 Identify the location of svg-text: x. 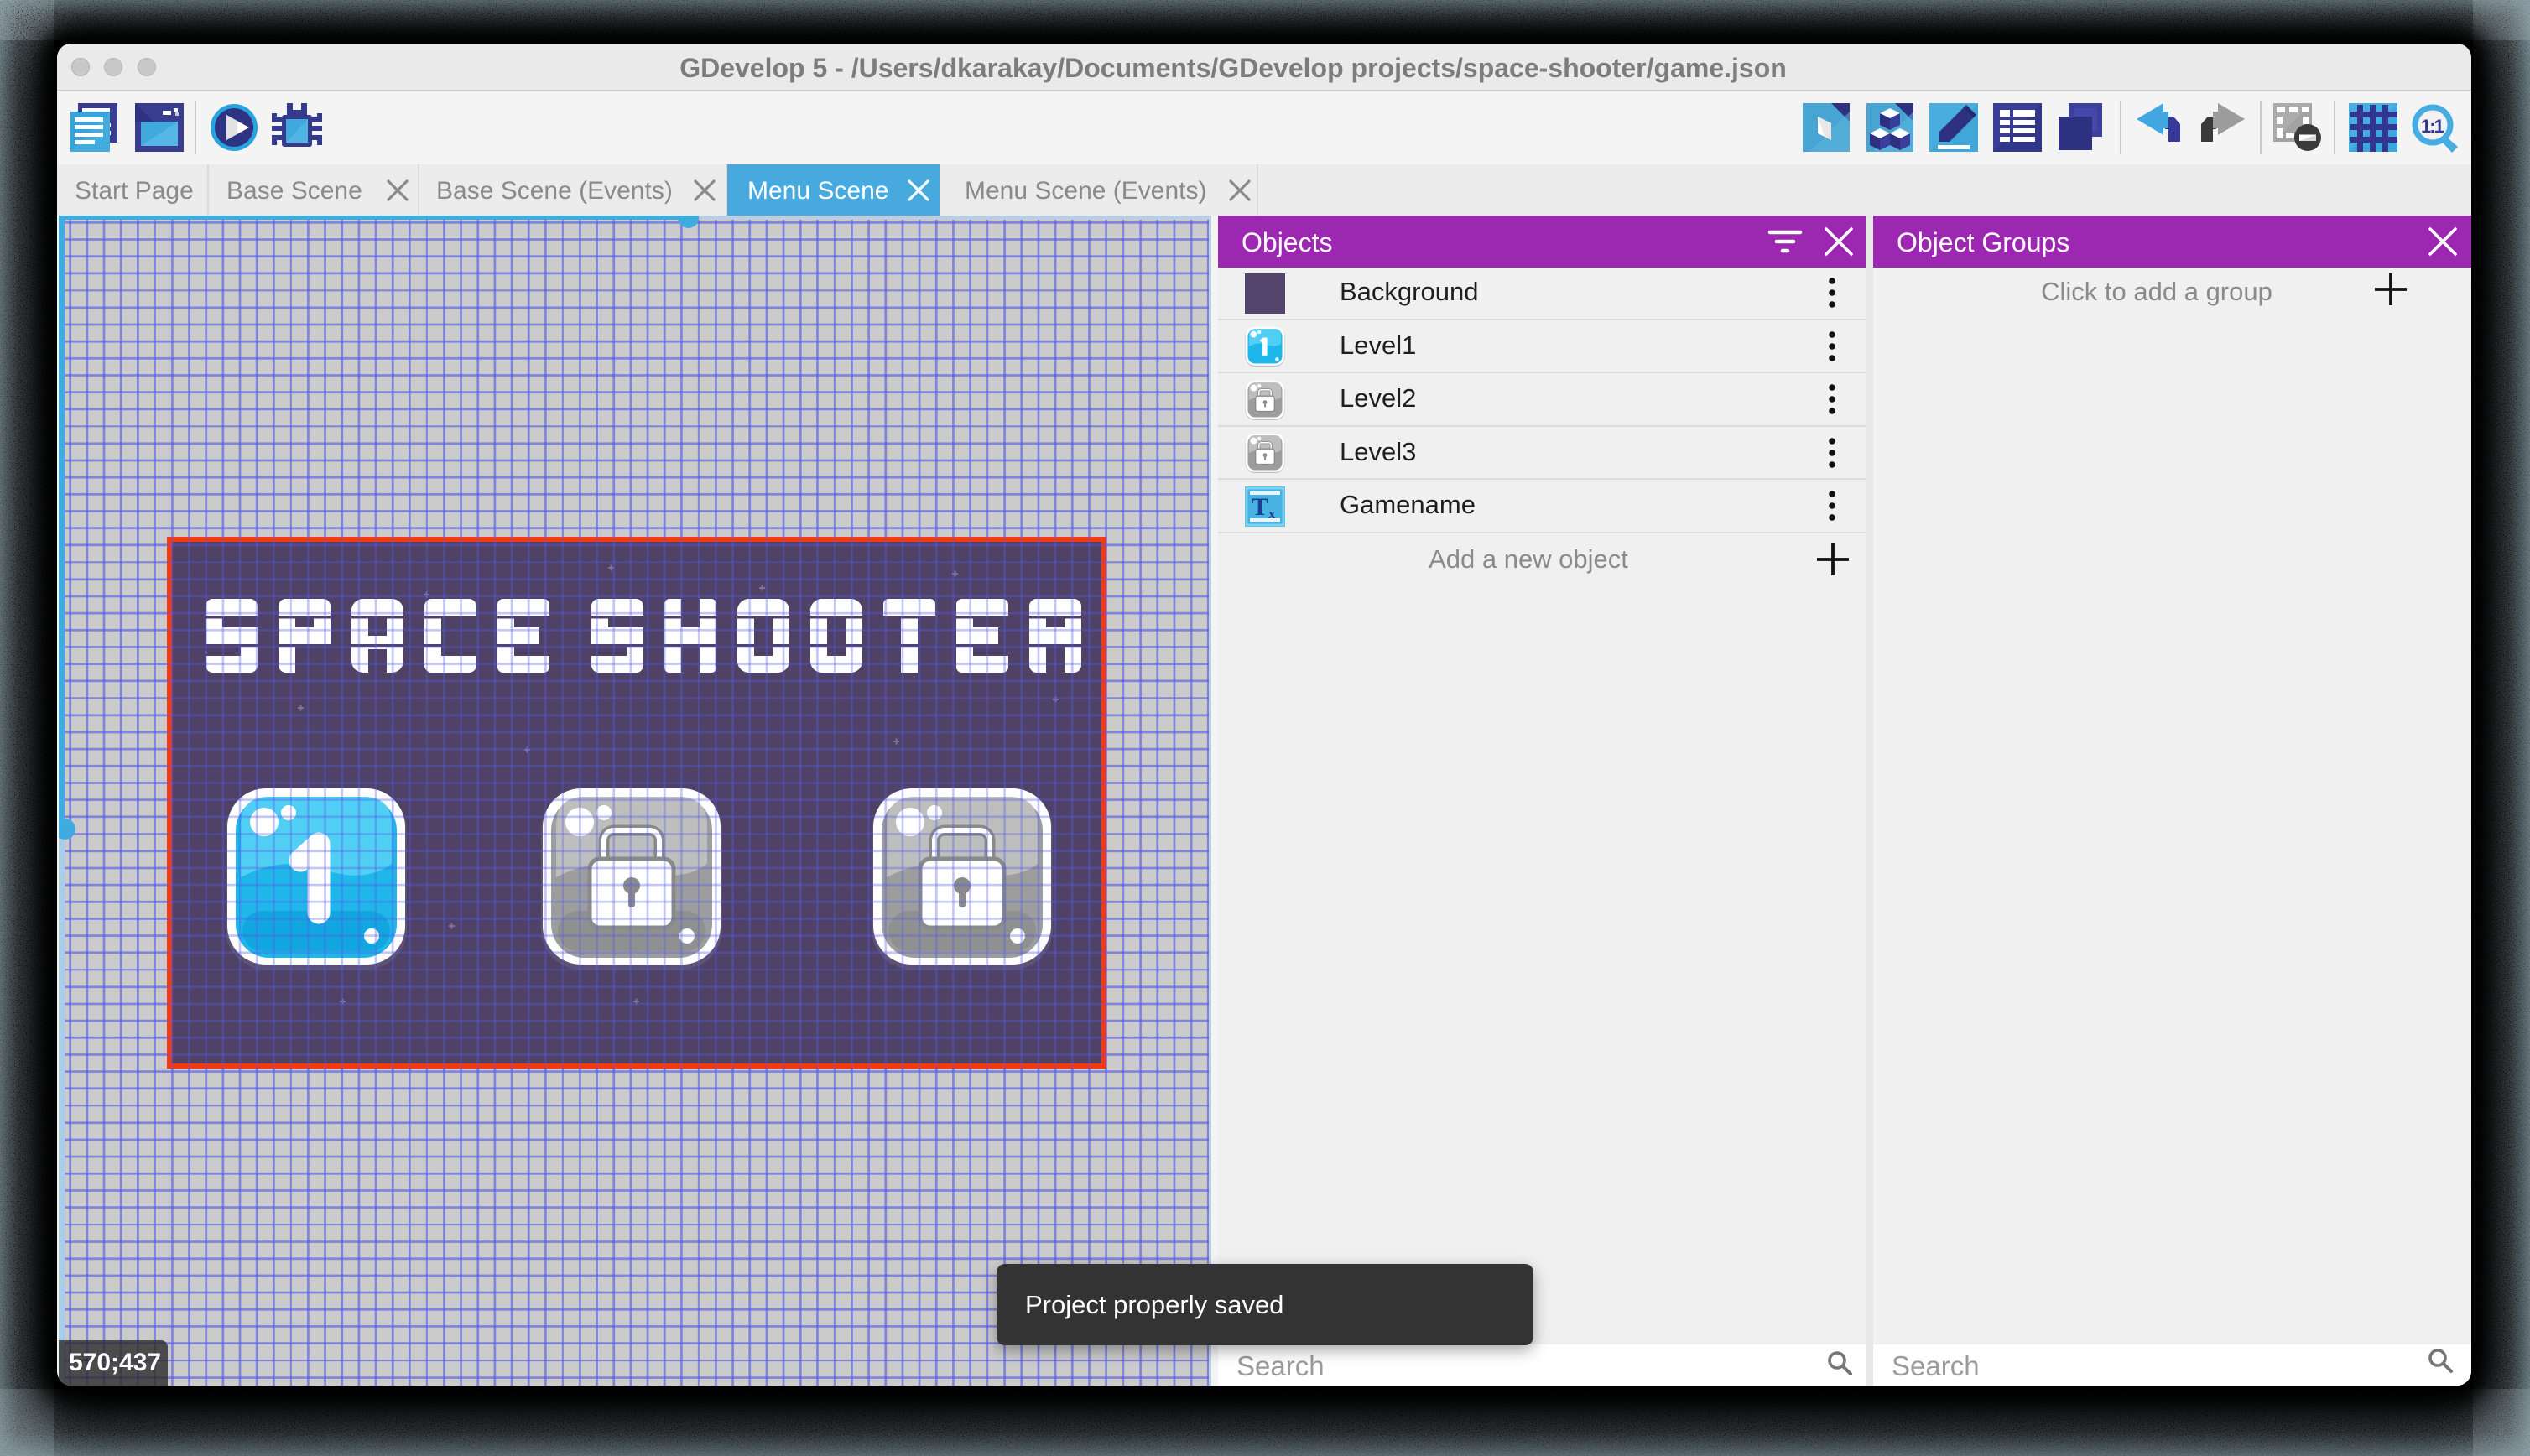
(1272, 514).